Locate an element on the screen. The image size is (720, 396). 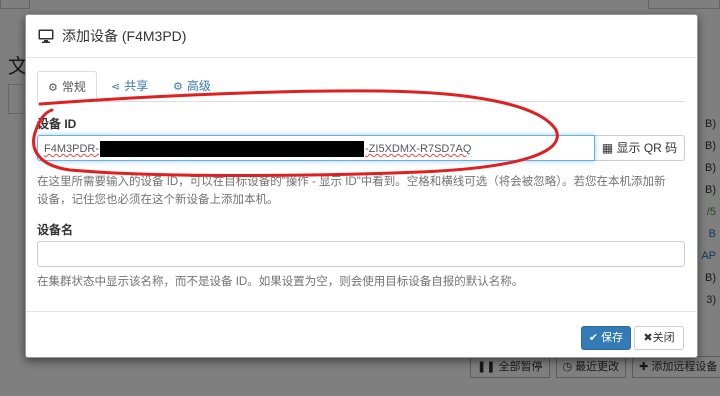
device-id-suffix: -ZI5XDMX-R7SD7AQ is located at coordinates (418, 149).